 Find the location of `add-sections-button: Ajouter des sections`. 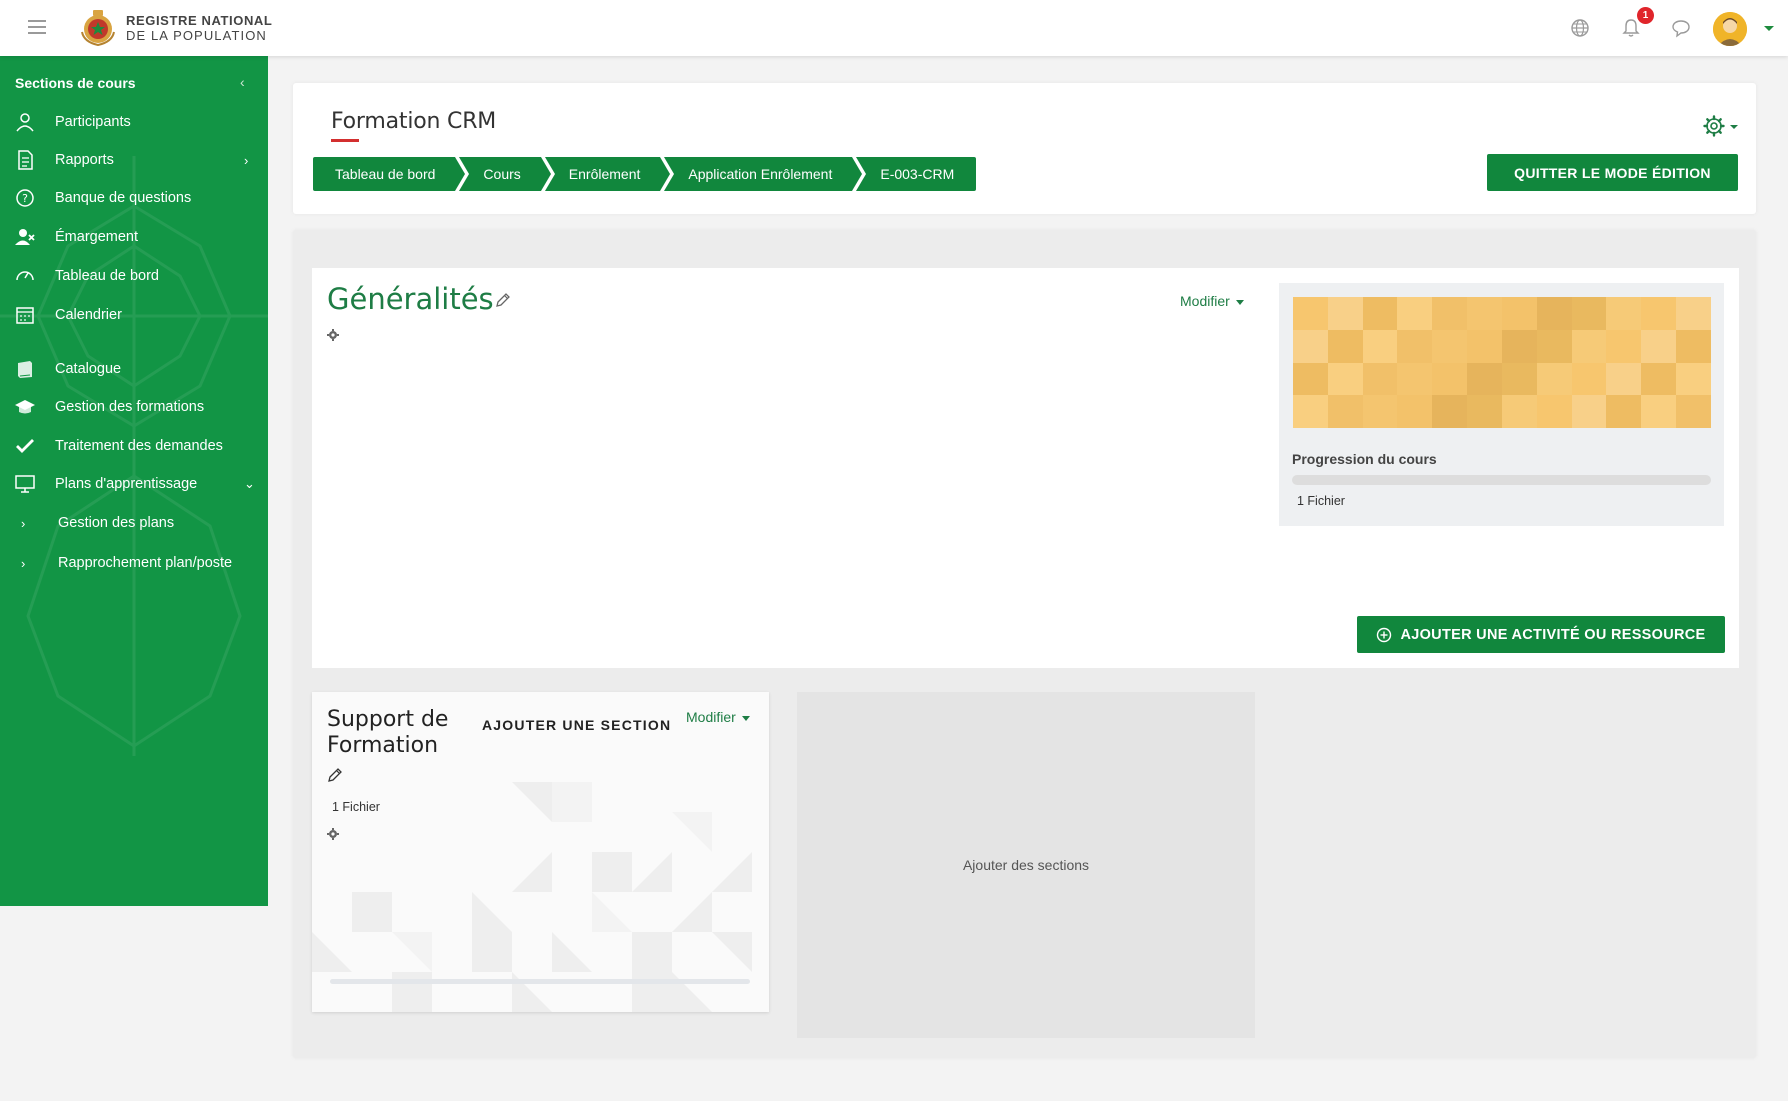

add-sections-button: Ajouter des sections is located at coordinates (1026, 865).